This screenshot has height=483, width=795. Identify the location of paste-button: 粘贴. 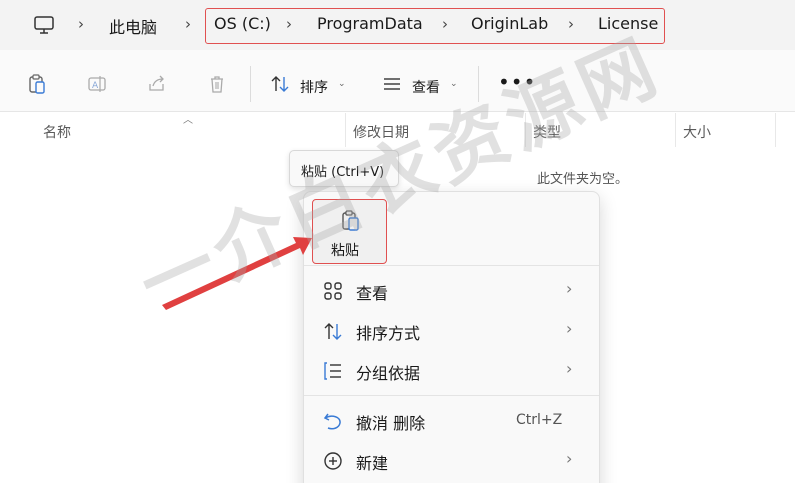
(349, 231).